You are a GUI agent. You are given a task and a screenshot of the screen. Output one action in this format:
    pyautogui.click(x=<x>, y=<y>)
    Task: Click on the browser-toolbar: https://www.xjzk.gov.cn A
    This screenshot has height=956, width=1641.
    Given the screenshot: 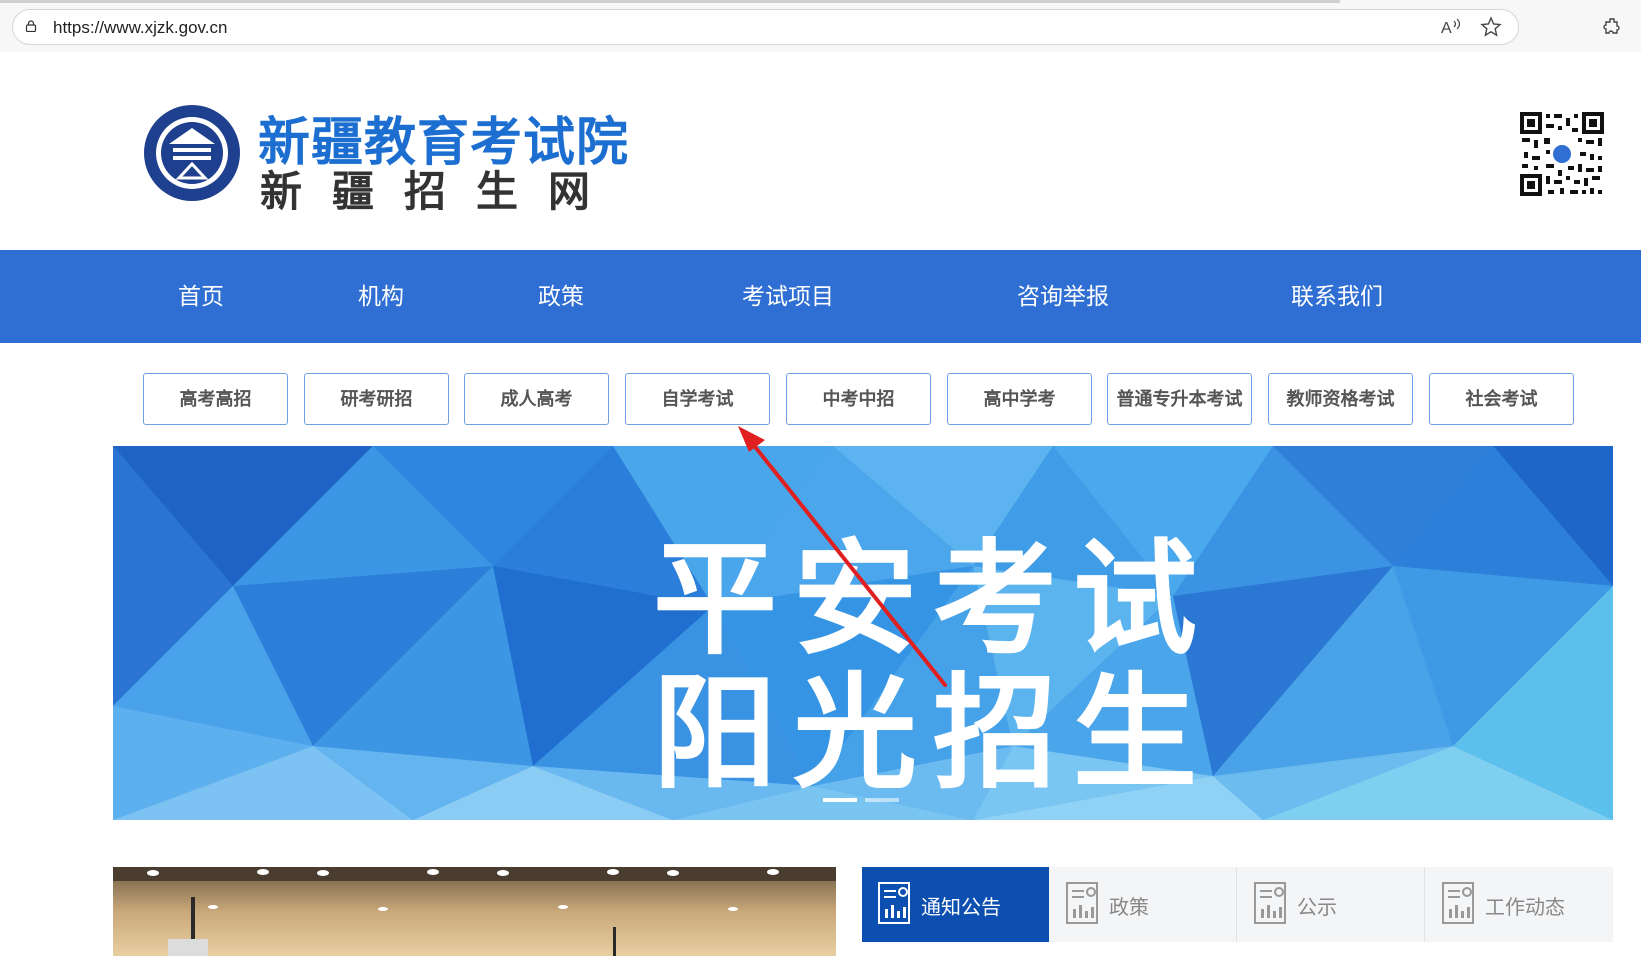 What is the action you would take?
    pyautogui.click(x=820, y=26)
    